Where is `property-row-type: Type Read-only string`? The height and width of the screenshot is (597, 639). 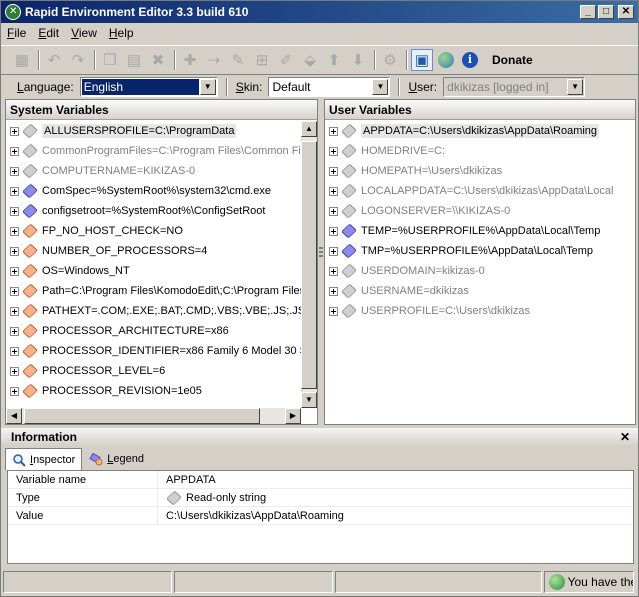
property-row-type: Type Read-only string is located at coordinates (320, 498).